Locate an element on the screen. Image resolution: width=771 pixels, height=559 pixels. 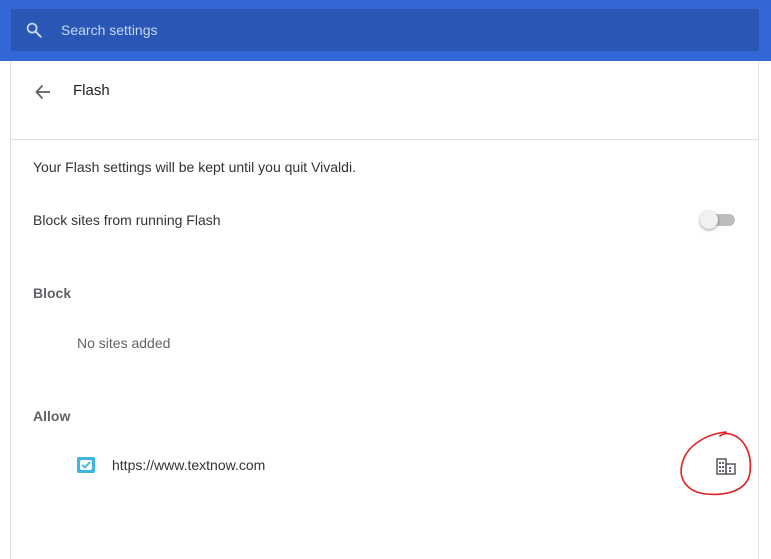
top-bar is located at coordinates (385, 30).